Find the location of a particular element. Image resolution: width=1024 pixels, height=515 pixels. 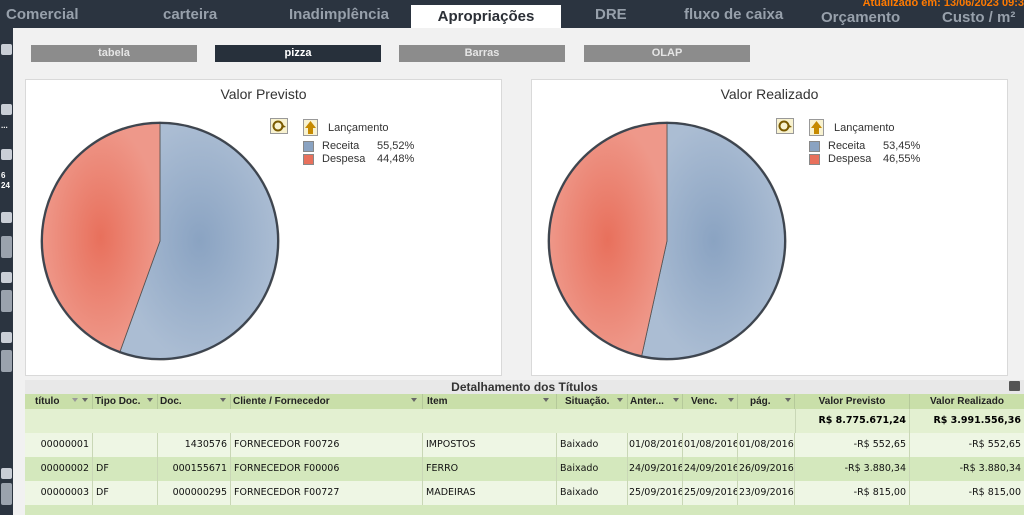

cell-pag: 26/09/2016 is located at coordinates (766, 469).